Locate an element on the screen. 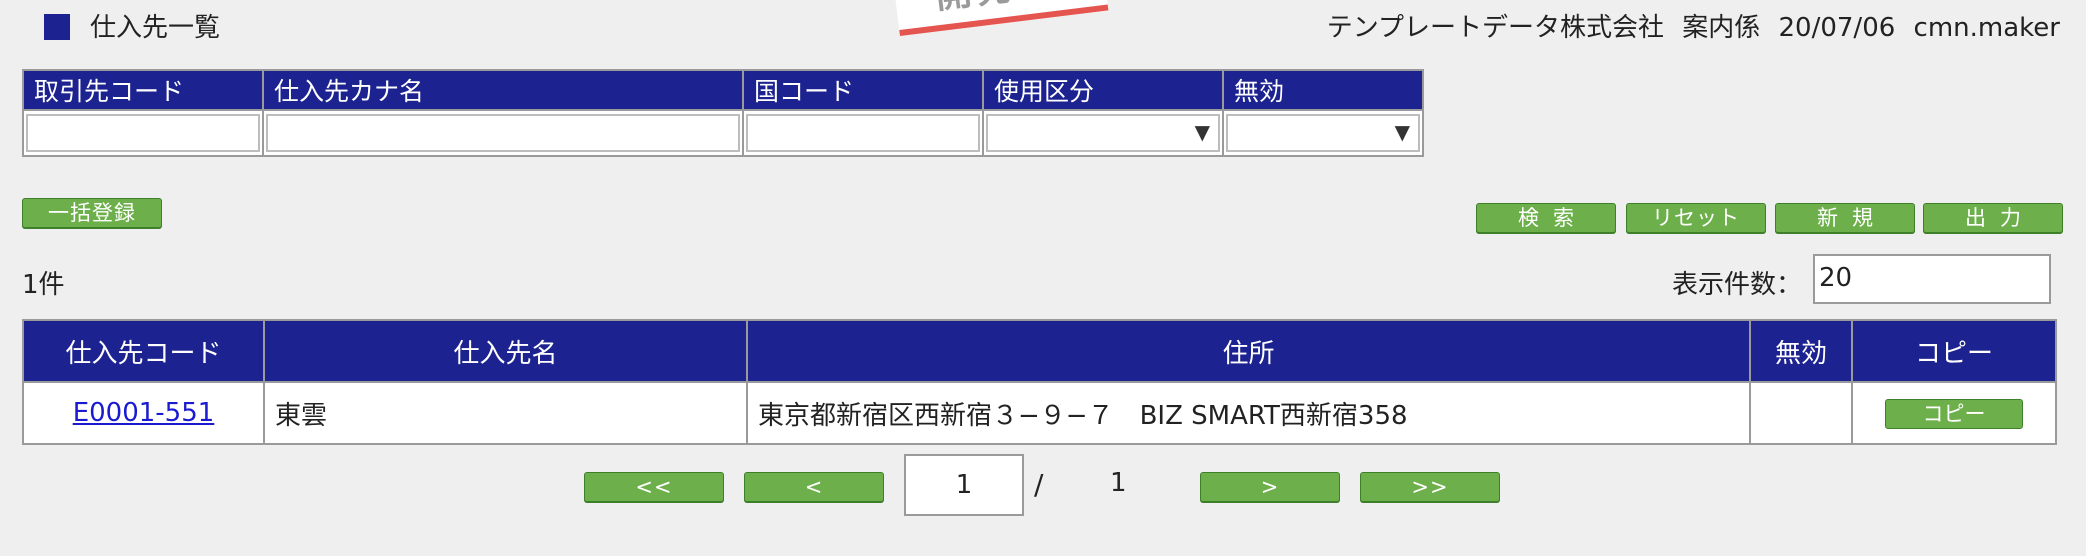  cell-supplier-code: E0001-551 is located at coordinates (143, 413).